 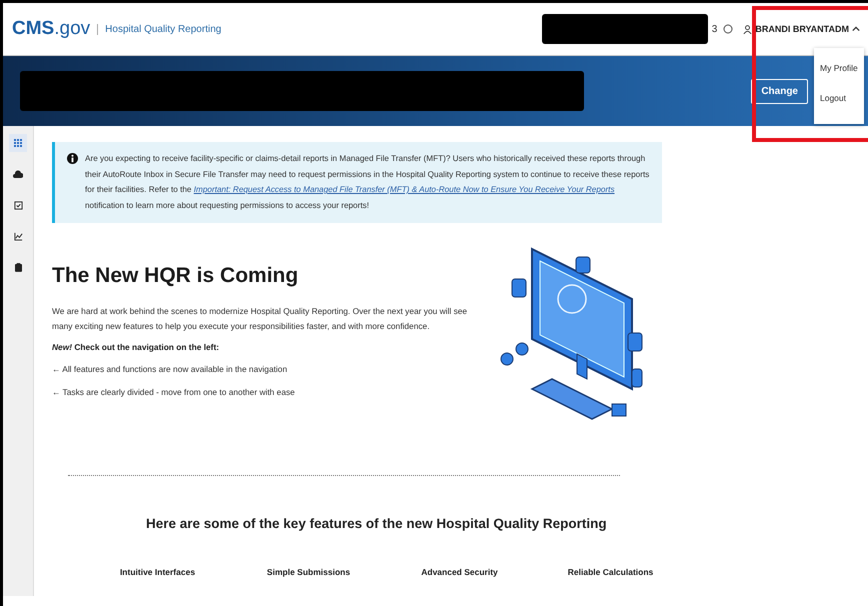 I want to click on notification-link: Important: Request Access to Managed File Transfer (MFT) & Auto-Route Now to Ensure You Receive Your Reports, so click(x=404, y=189).